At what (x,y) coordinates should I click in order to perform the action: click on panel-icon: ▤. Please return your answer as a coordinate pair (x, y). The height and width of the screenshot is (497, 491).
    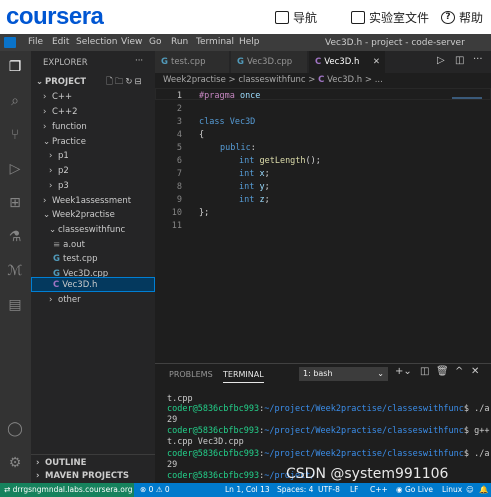
    Looking at the image, I should click on (15, 305).